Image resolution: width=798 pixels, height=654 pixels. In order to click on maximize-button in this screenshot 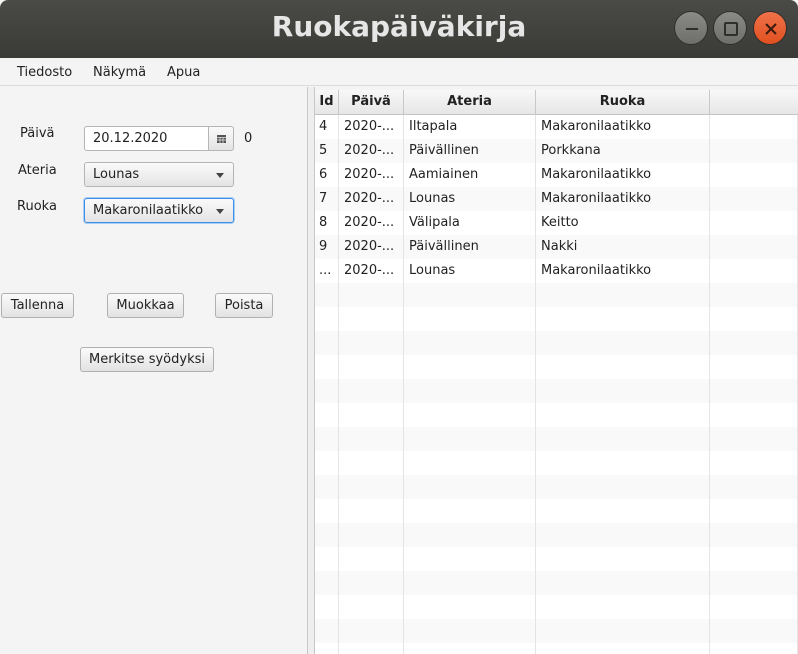, I will do `click(730, 28)`.